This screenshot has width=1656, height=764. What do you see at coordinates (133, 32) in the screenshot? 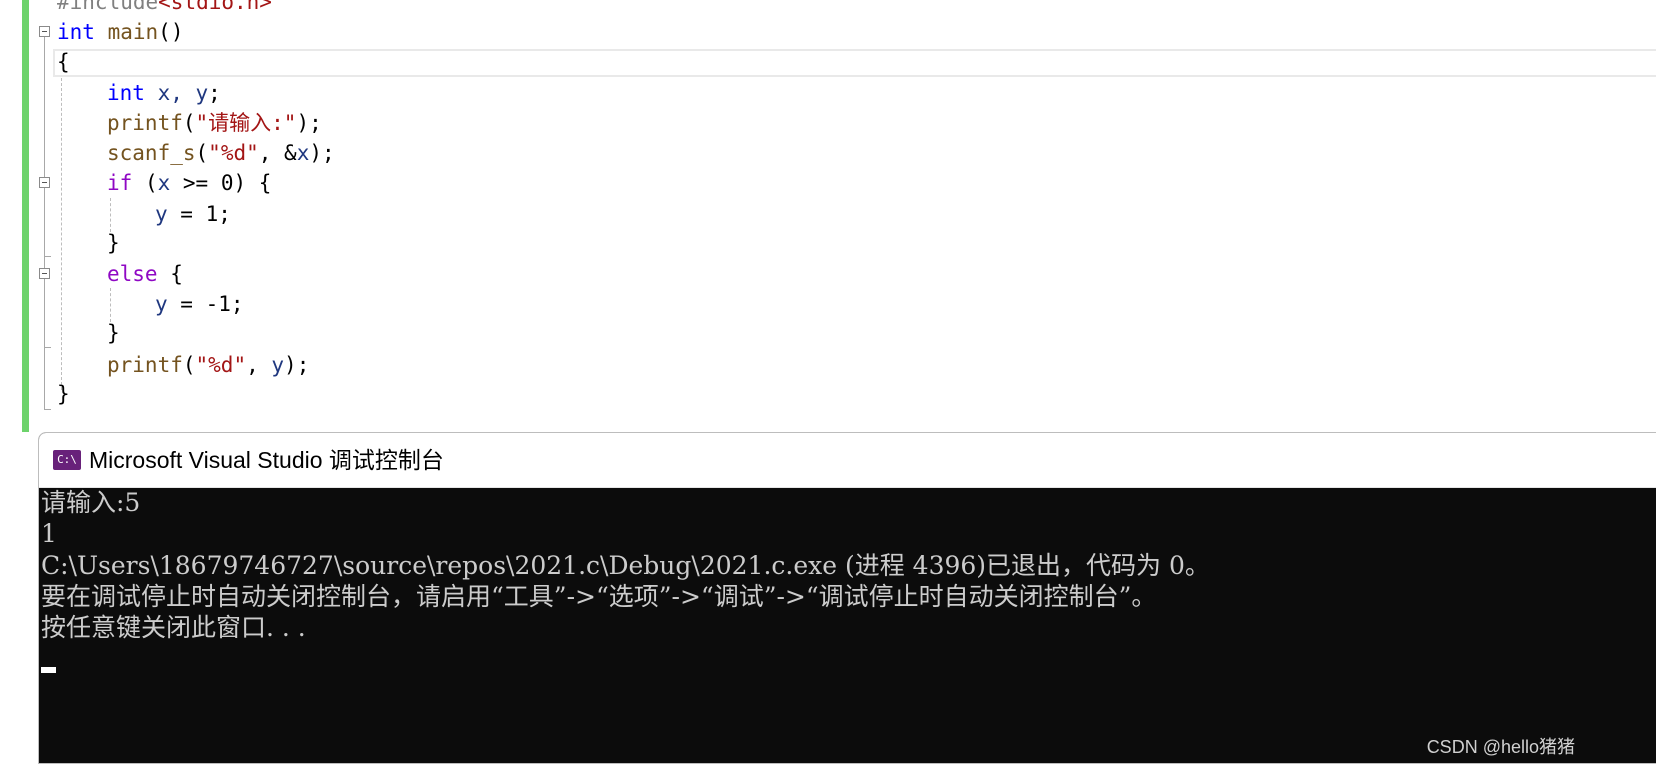
I see `function-name: main` at bounding box center [133, 32].